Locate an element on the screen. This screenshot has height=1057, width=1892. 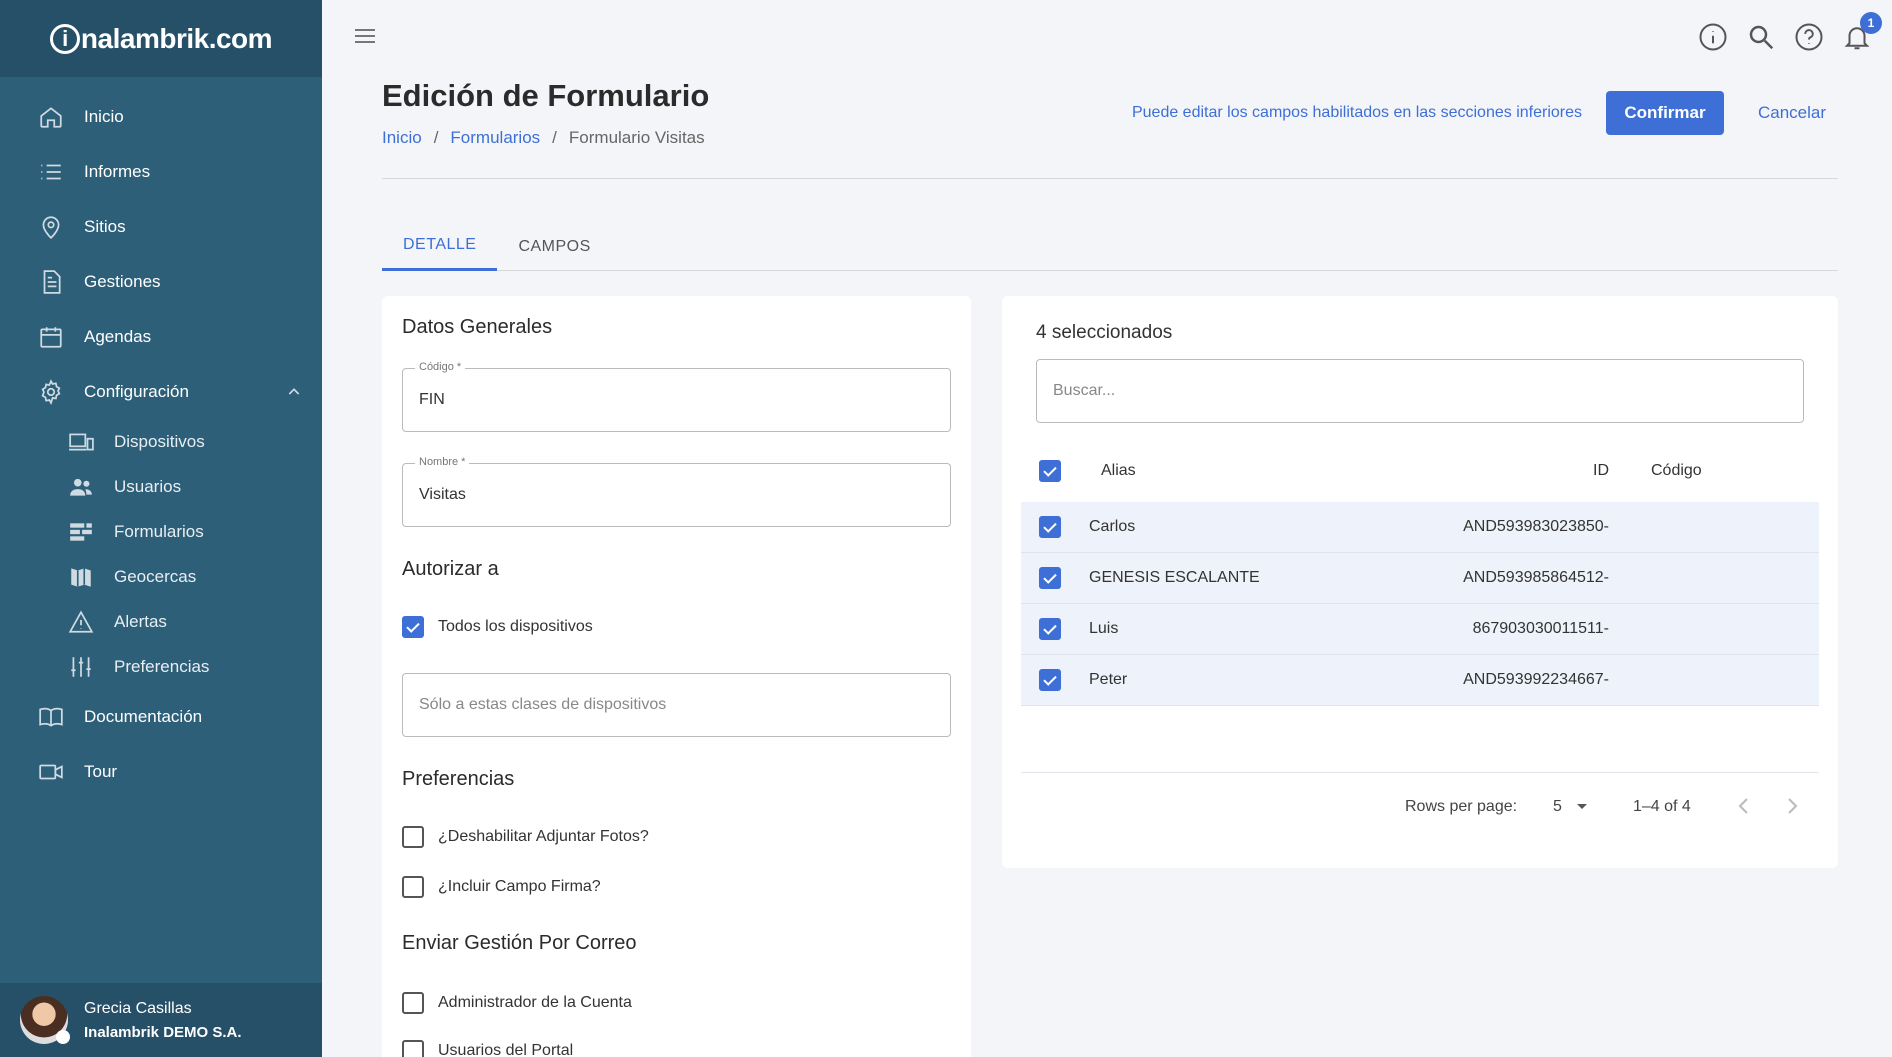
chevron-left-icon is located at coordinates (1744, 806).